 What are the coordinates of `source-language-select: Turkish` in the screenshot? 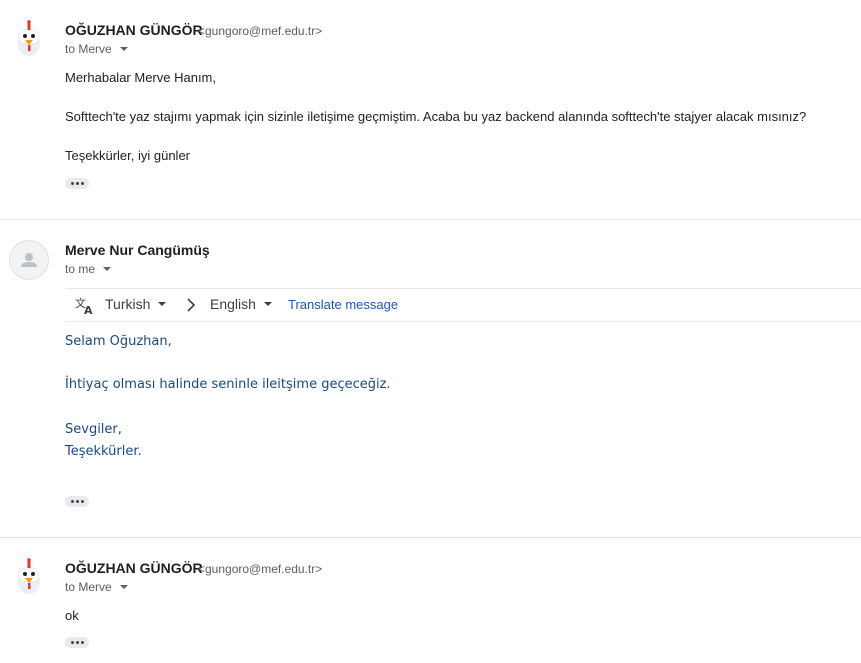 It's located at (136, 304).